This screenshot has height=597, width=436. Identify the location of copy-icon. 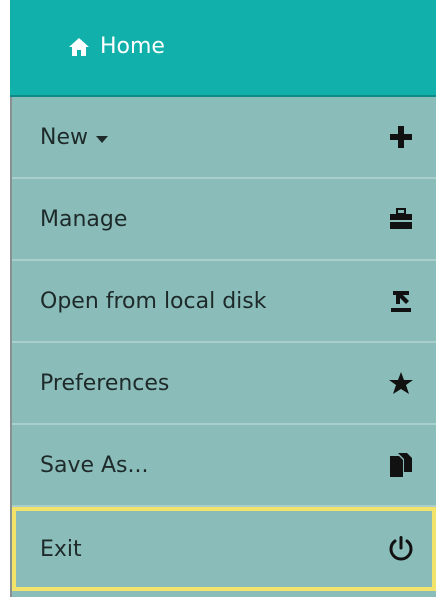
(401, 465).